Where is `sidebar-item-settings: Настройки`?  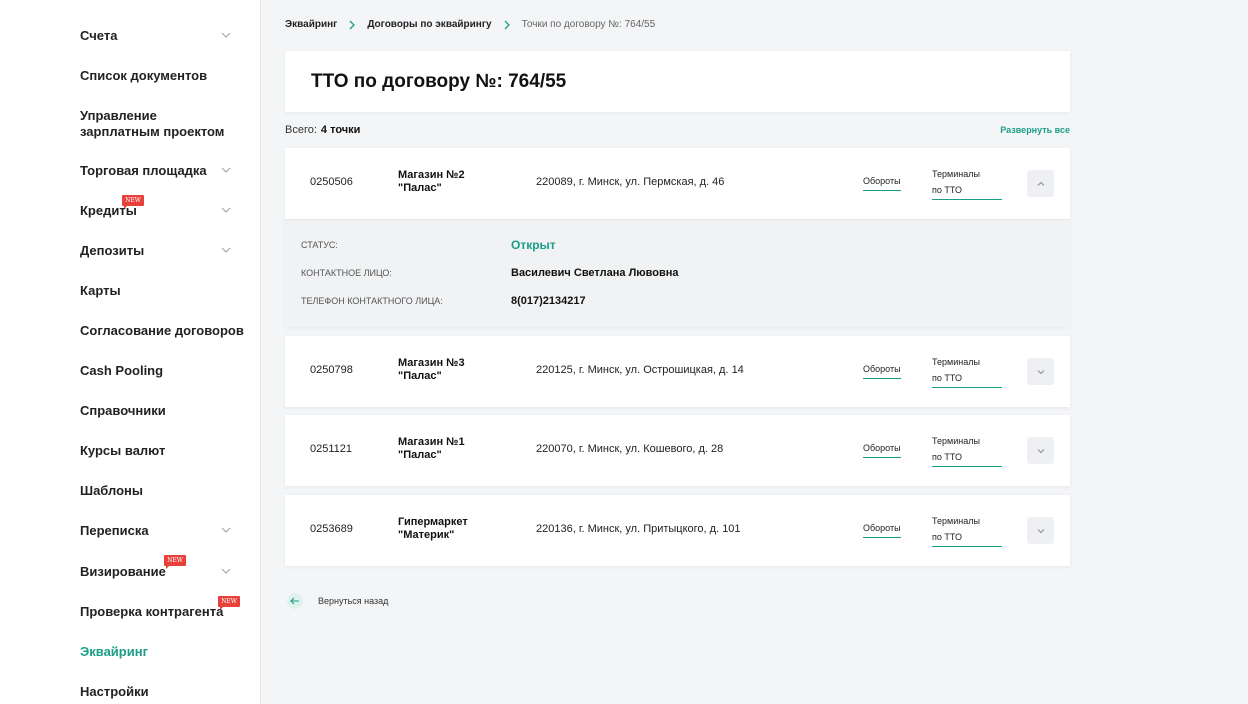
sidebar-item-settings: Настройки is located at coordinates (162, 692).